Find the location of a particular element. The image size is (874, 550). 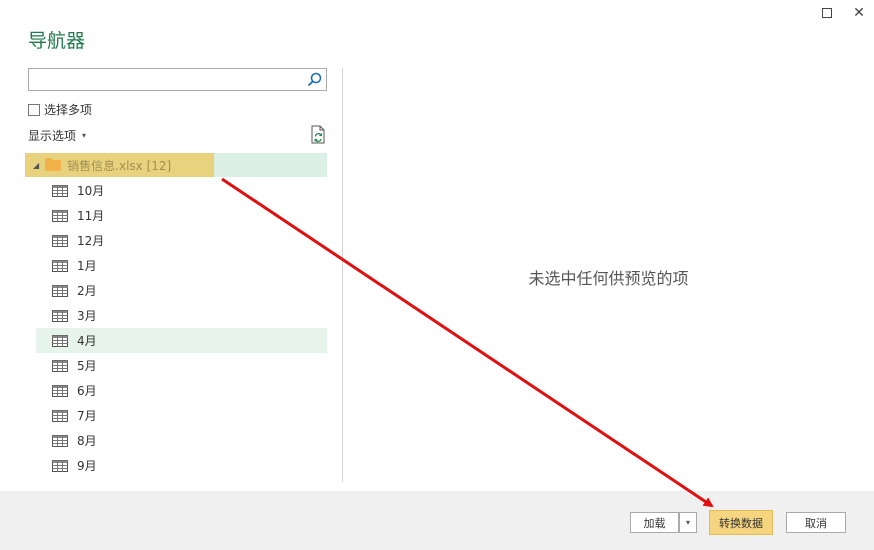

sheet-item-label: 7月 is located at coordinates (87, 416).